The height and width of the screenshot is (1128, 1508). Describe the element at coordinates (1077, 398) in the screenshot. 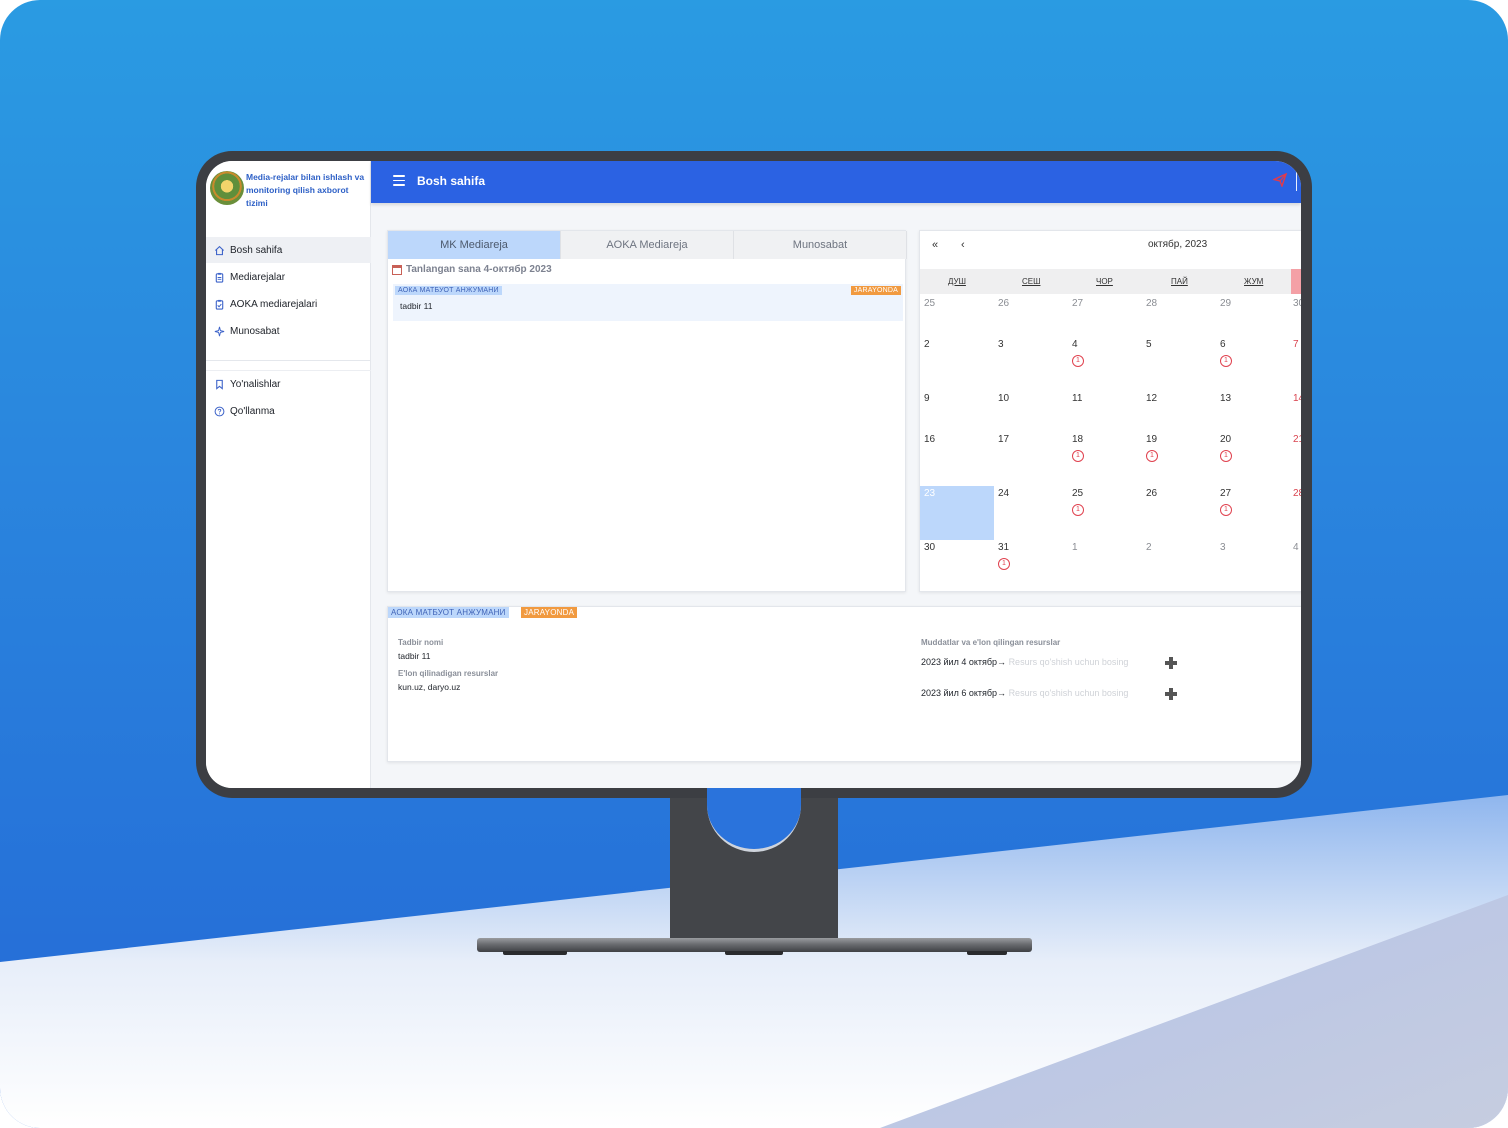

I see `calendar-day: 11` at that location.